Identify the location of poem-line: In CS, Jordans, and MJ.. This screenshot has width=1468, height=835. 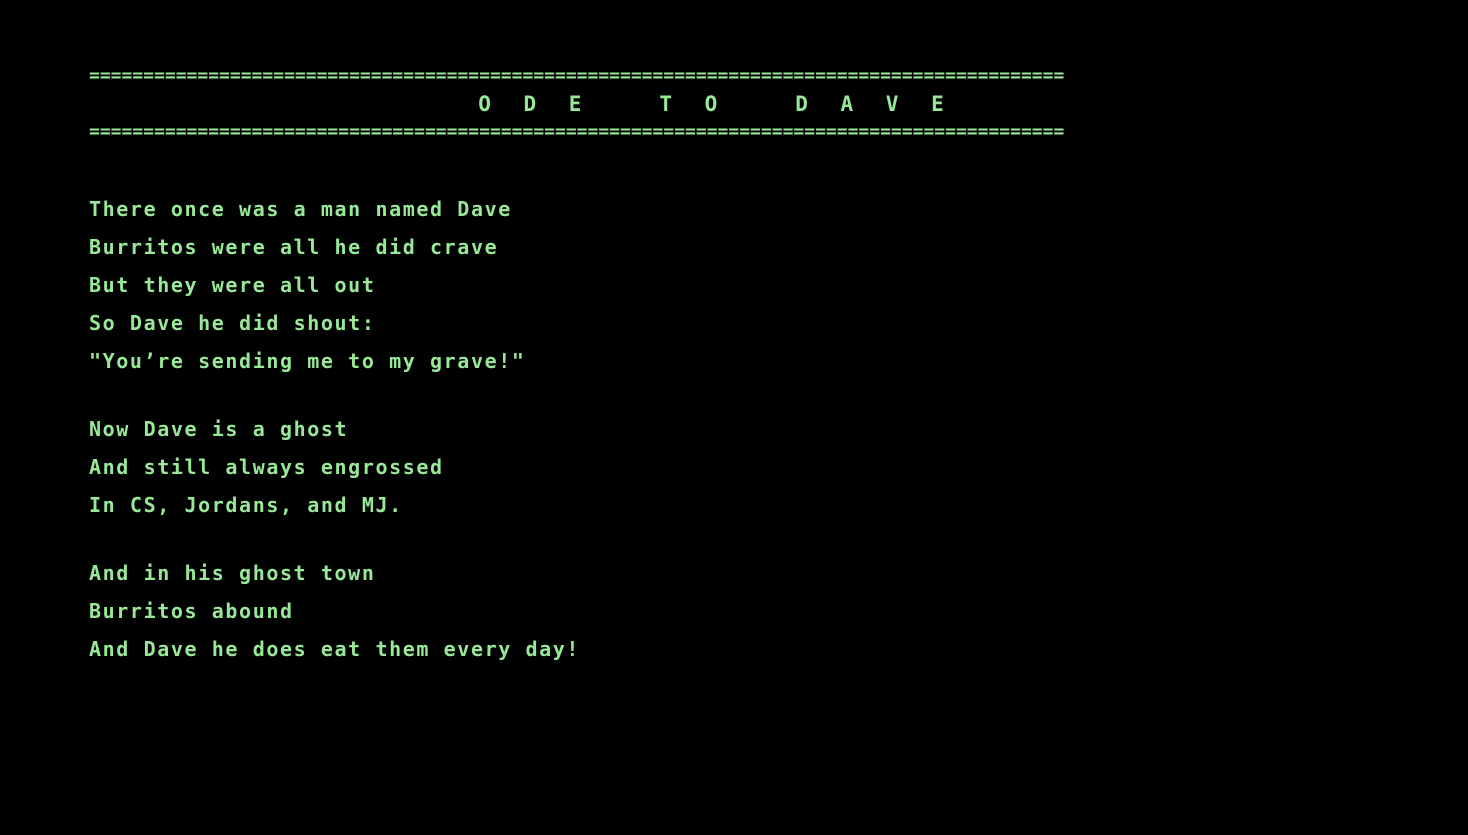
(246, 505).